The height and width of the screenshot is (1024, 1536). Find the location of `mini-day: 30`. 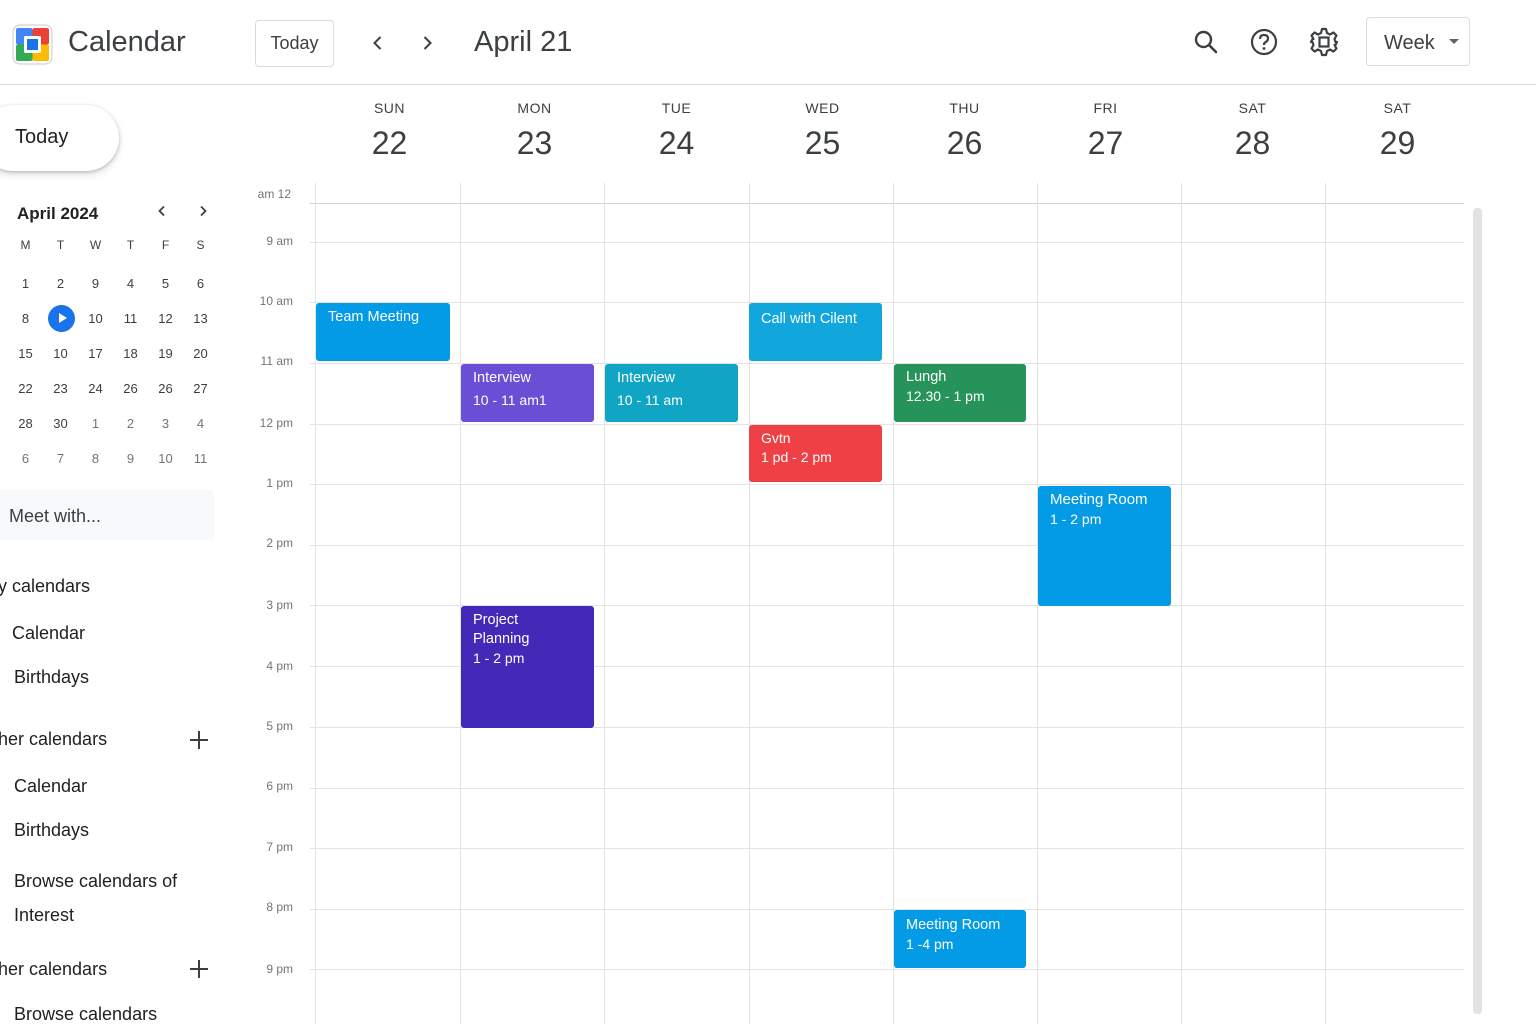

mini-day: 30 is located at coordinates (60, 423).